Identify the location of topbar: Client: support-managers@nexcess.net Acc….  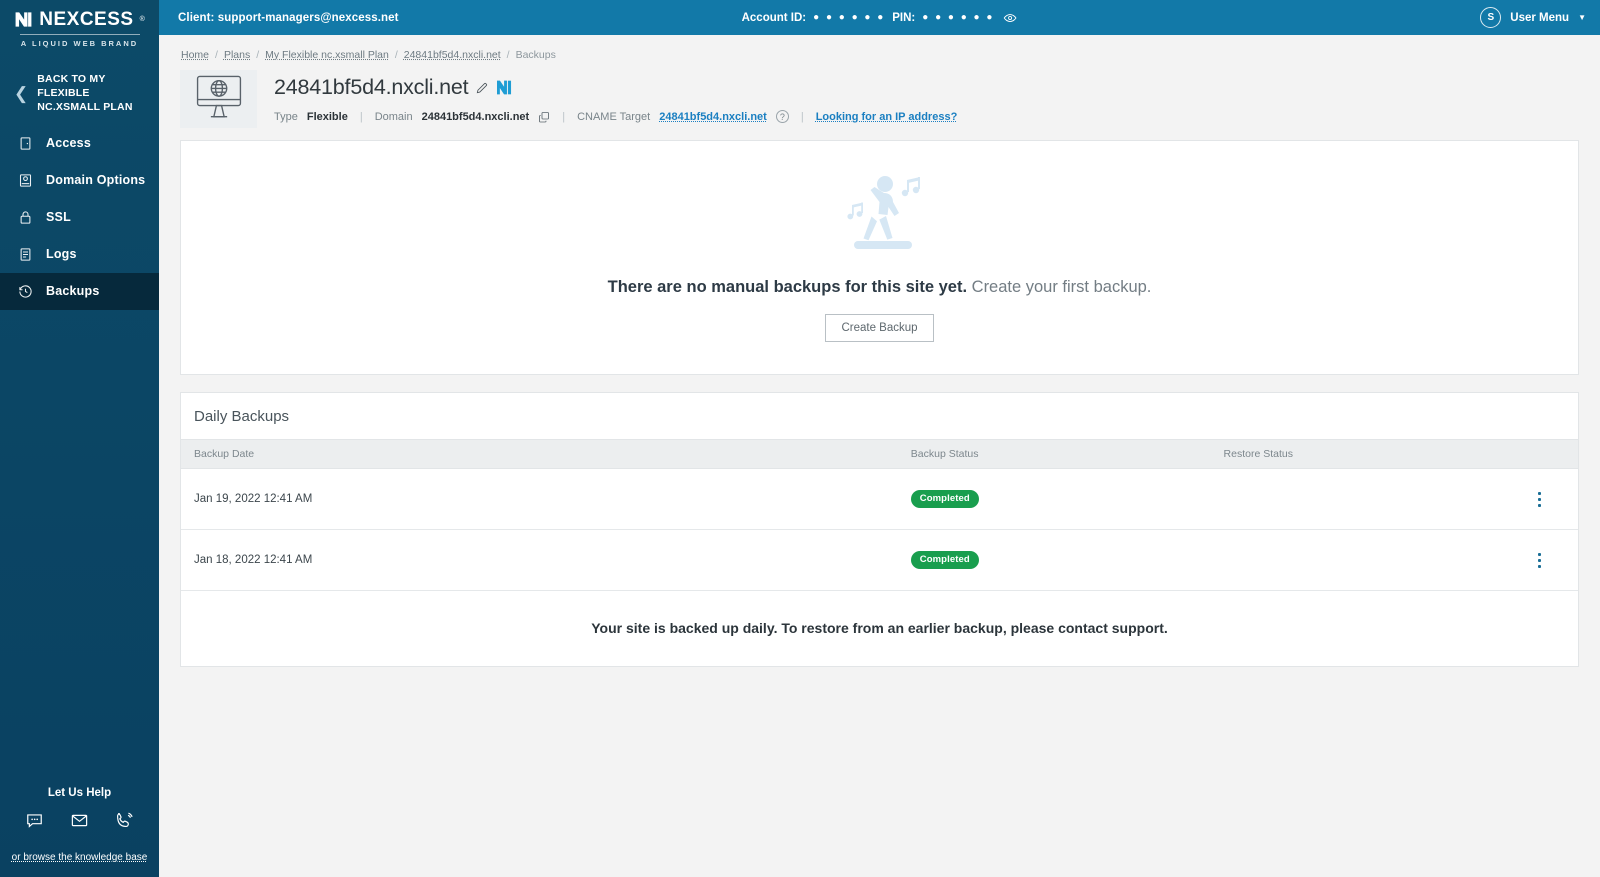
(879, 17).